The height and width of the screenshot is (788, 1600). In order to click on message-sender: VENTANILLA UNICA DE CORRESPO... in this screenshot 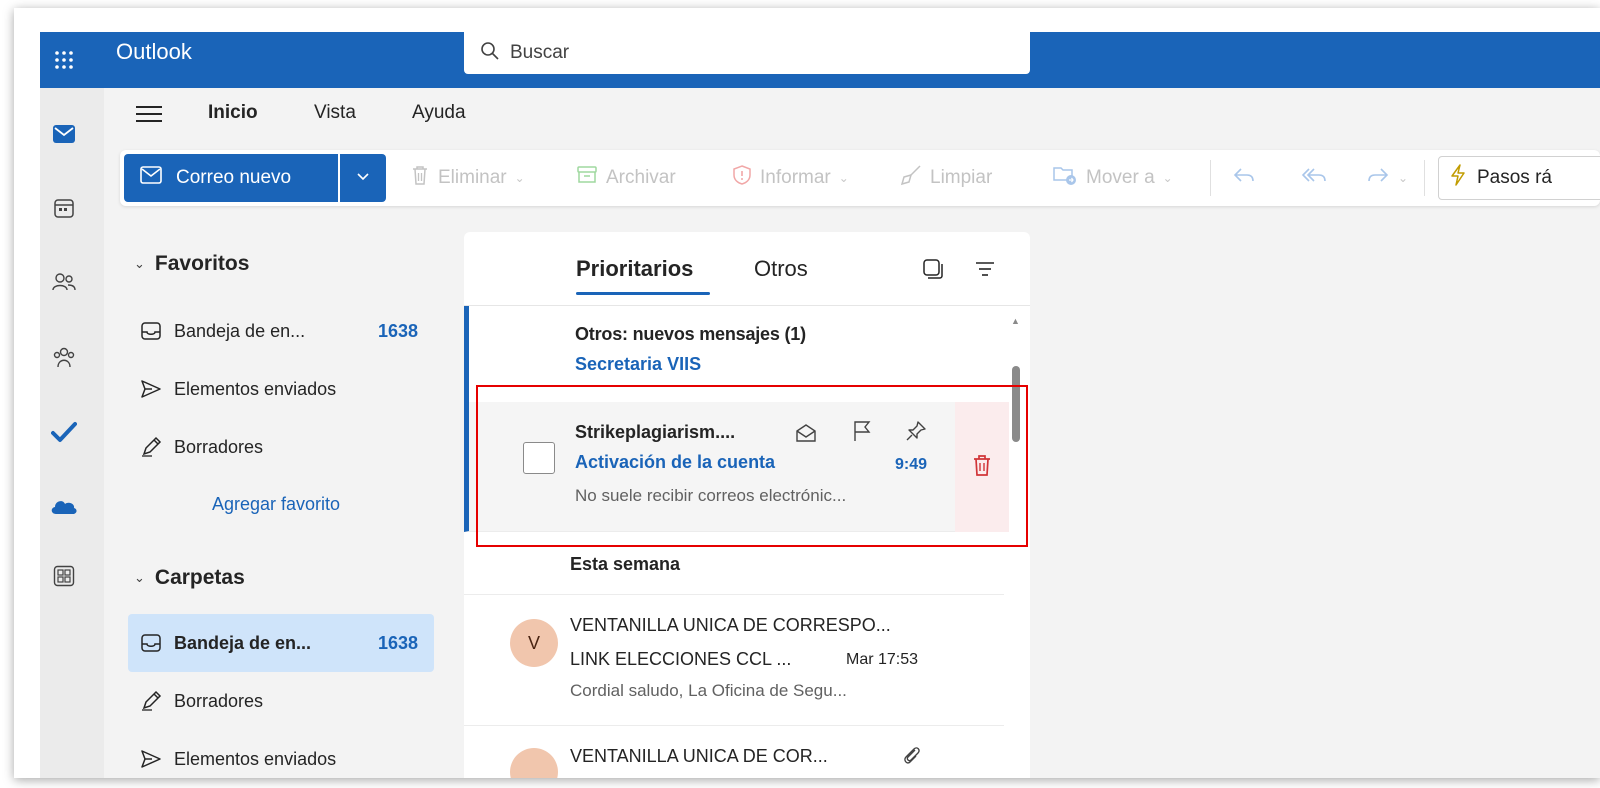, I will do `click(730, 625)`.